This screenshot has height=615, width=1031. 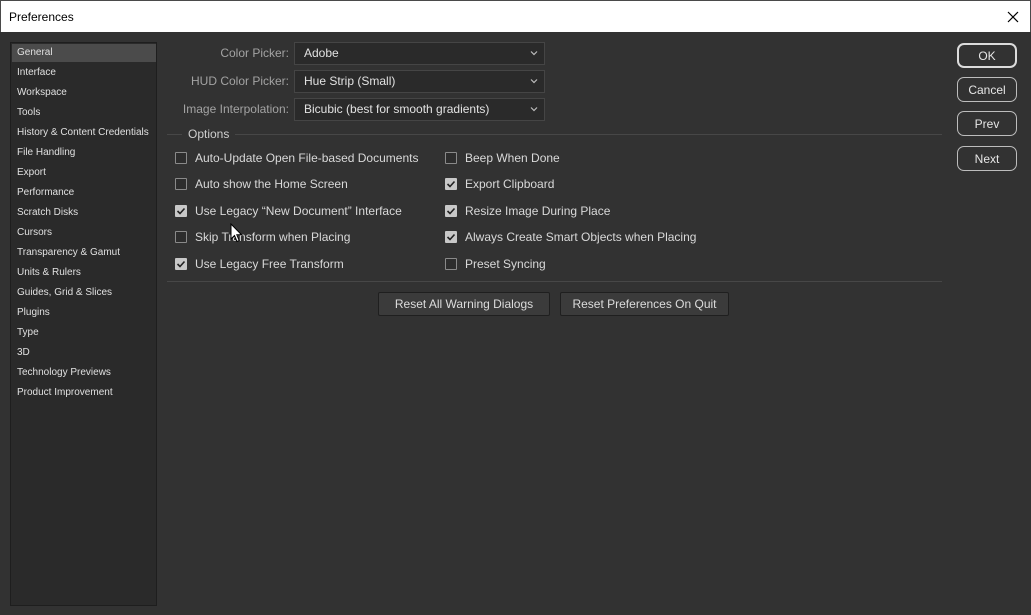 What do you see at coordinates (239, 81) in the screenshot?
I see `hud-color-picker-label: HUD Color Picker:` at bounding box center [239, 81].